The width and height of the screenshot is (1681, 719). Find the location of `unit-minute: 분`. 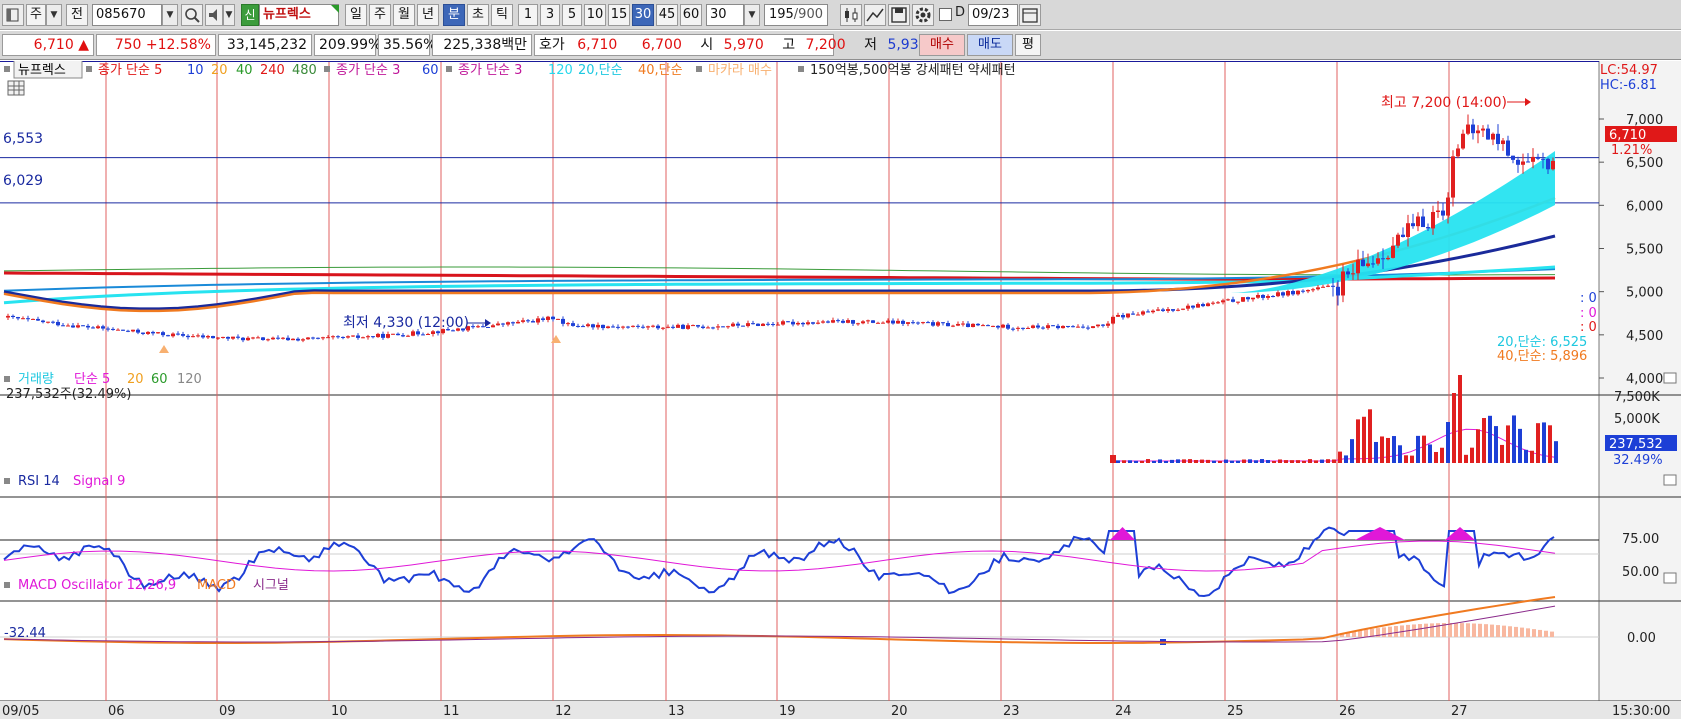

unit-minute: 분 is located at coordinates (454, 15).